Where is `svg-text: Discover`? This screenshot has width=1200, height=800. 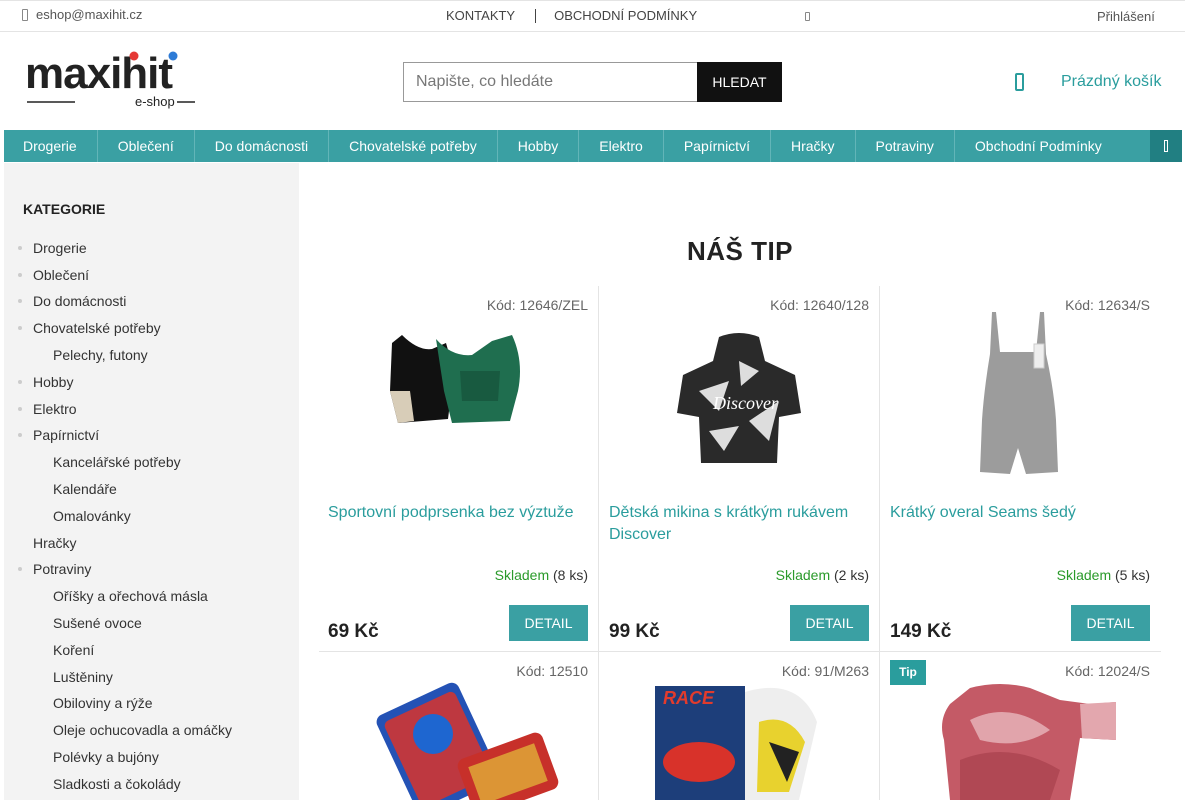 svg-text: Discover is located at coordinates (745, 403).